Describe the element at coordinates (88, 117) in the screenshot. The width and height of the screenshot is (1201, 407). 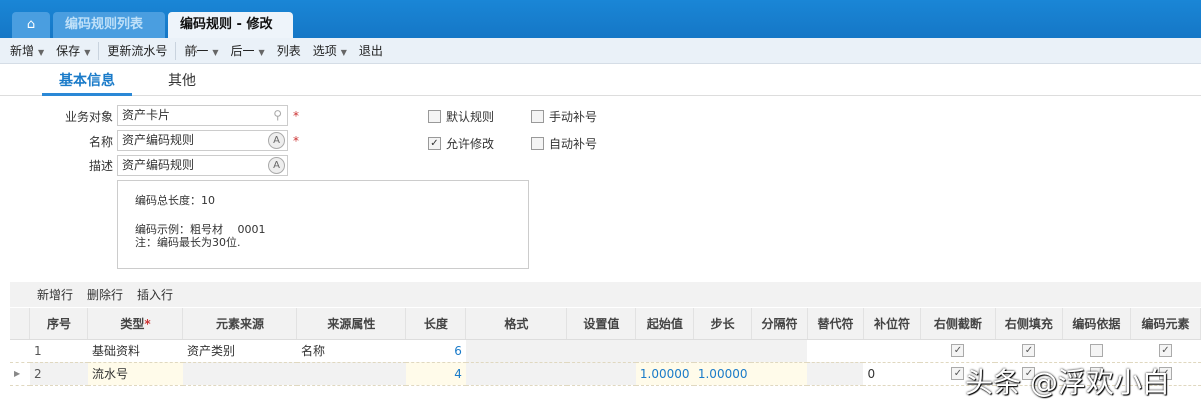
I see `biz-object-label: 业务对象` at that location.